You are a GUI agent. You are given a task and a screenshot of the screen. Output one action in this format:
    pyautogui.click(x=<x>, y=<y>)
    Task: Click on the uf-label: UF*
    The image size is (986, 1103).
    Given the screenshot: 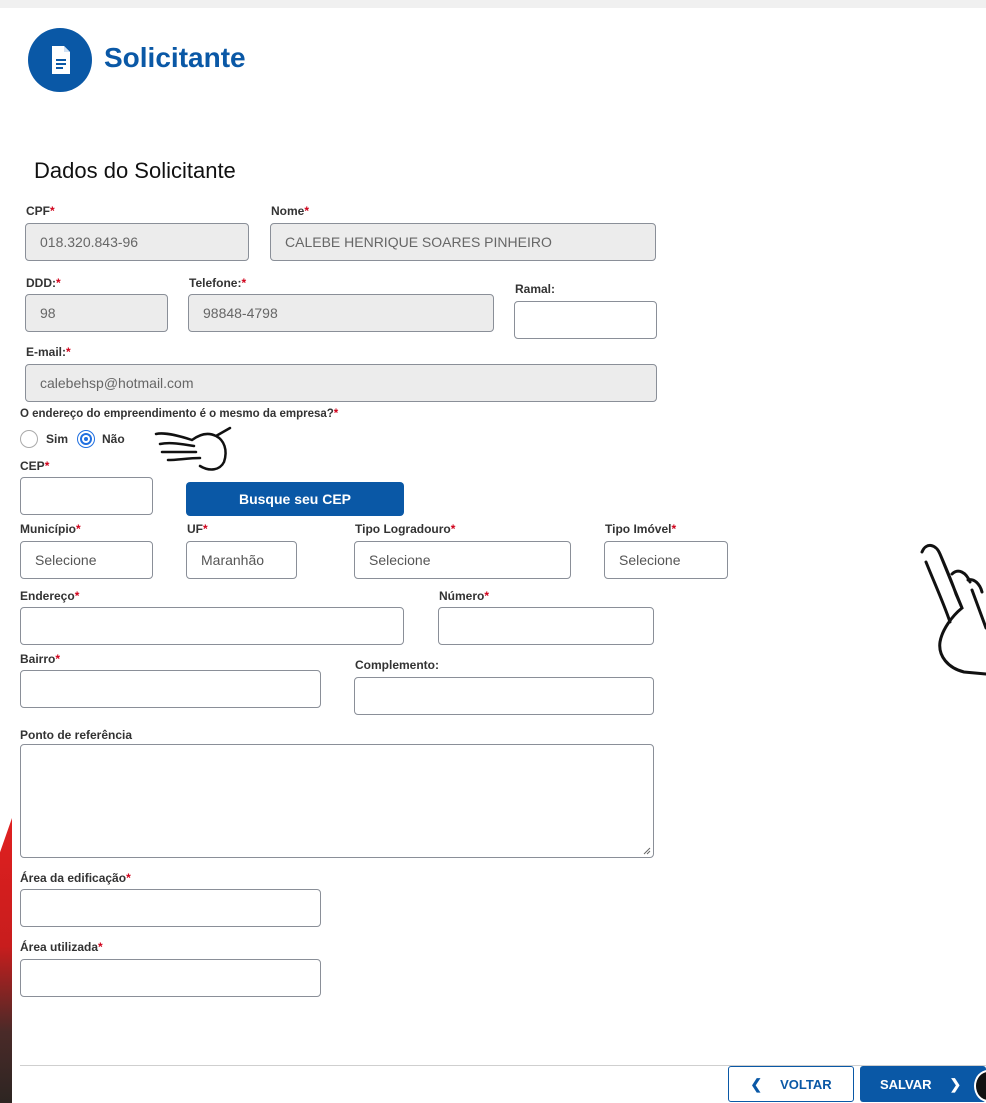 What is the action you would take?
    pyautogui.click(x=197, y=529)
    